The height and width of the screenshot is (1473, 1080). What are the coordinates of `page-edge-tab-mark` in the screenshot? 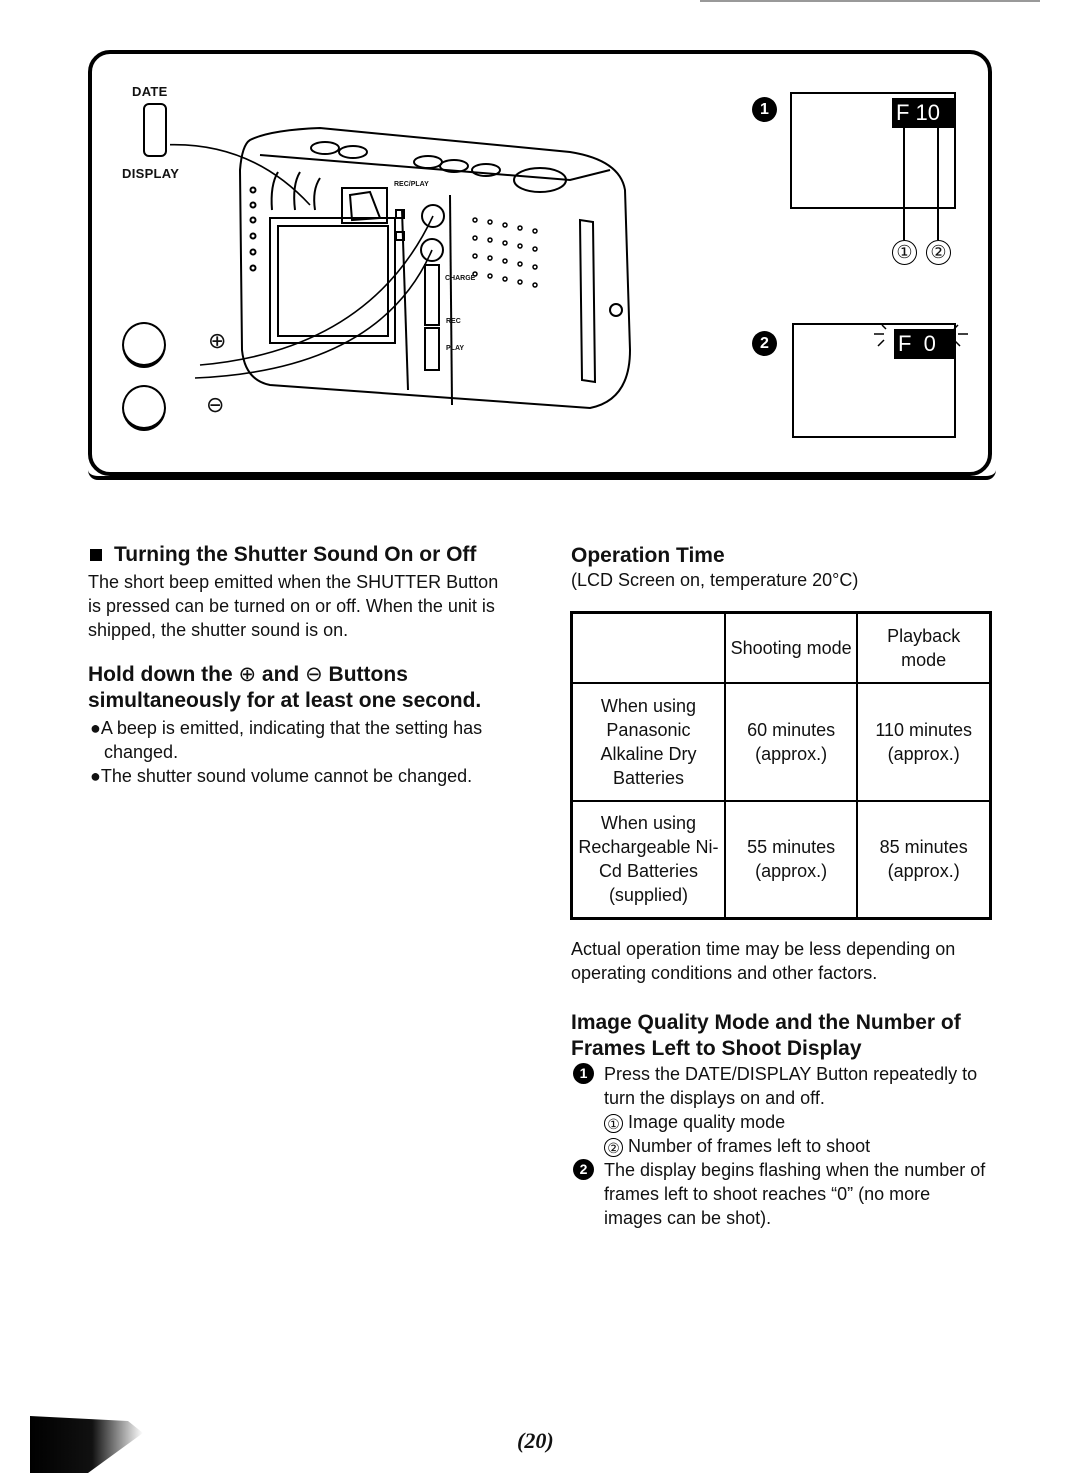 It's located at (86, 1444).